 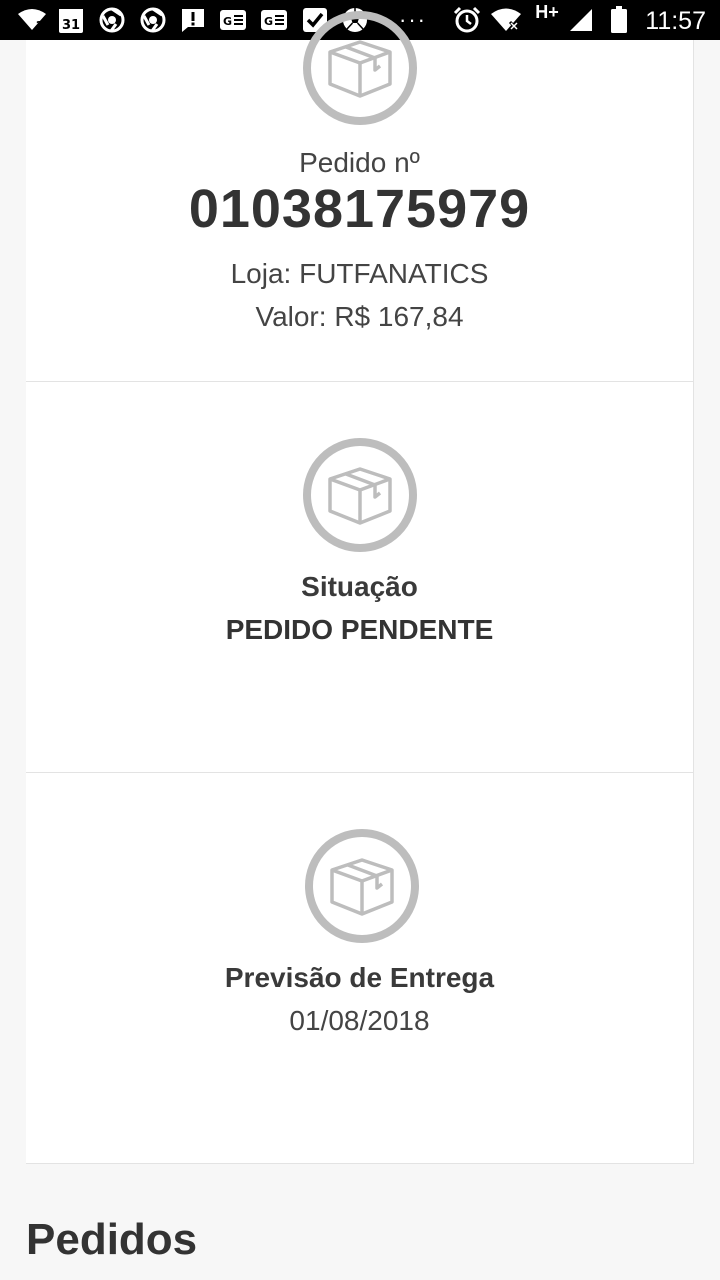 I want to click on alarm-icon, so click(x=467, y=20).